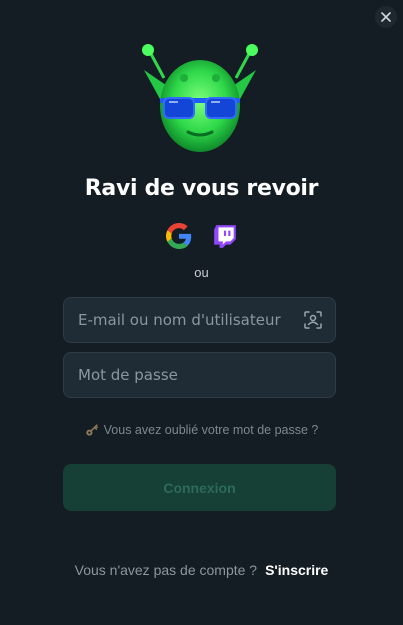  What do you see at coordinates (166, 570) in the screenshot?
I see `signup-prompt: Vous n'avez pas de compte ?` at bounding box center [166, 570].